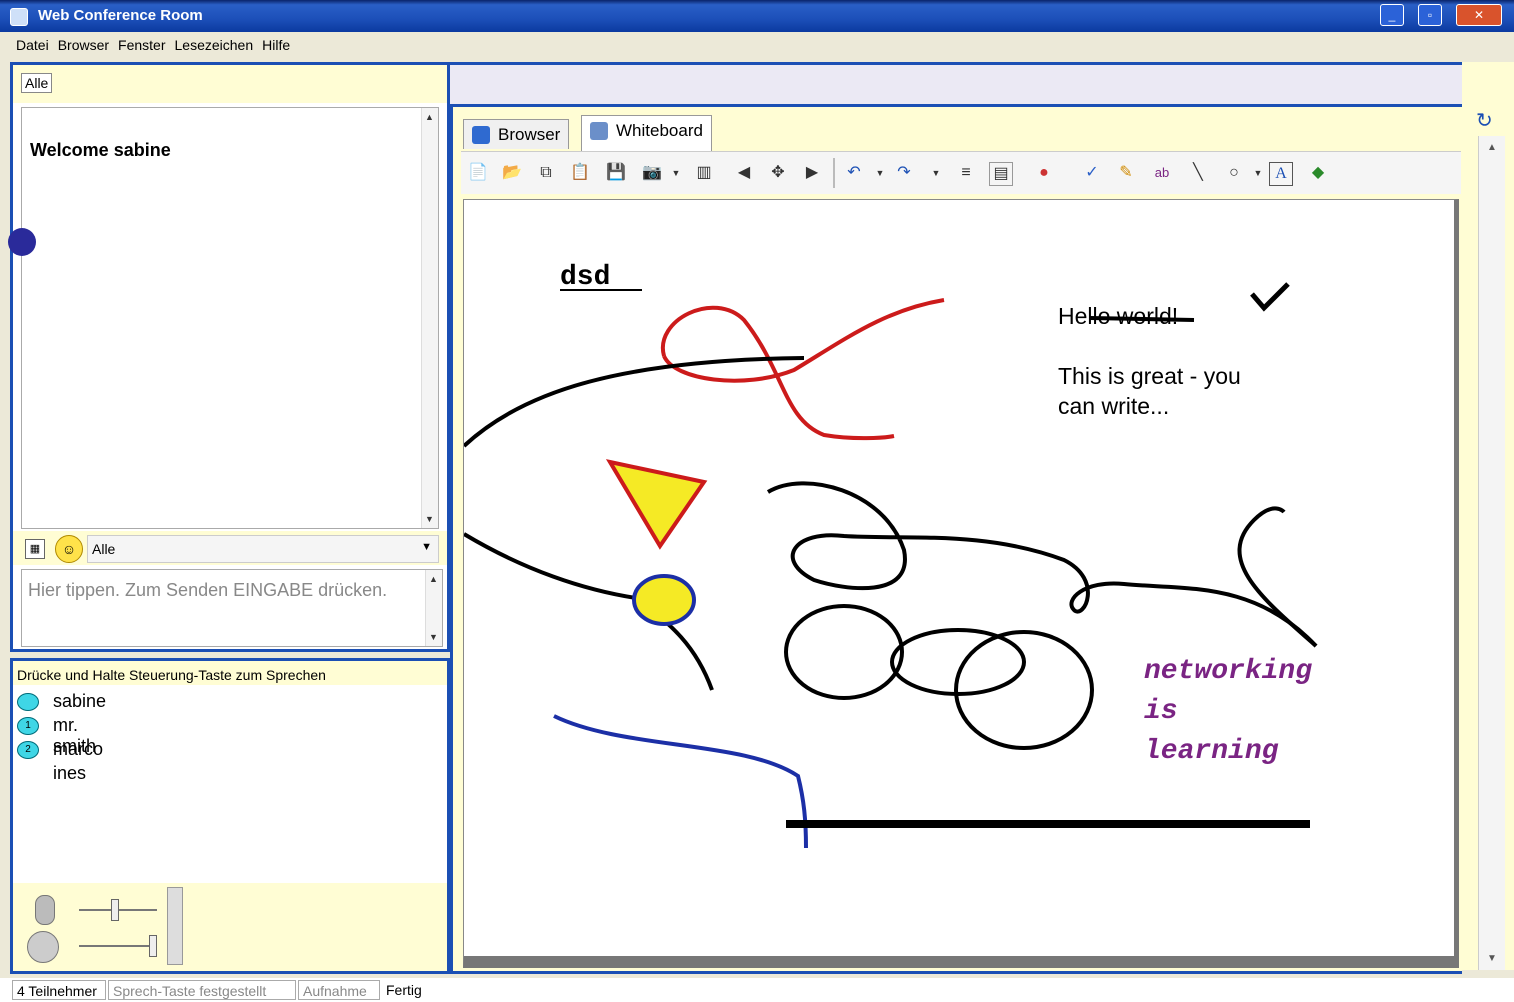  I want to click on status-push-to-talk: Sprech-Taste festgestellt, so click(202, 990).